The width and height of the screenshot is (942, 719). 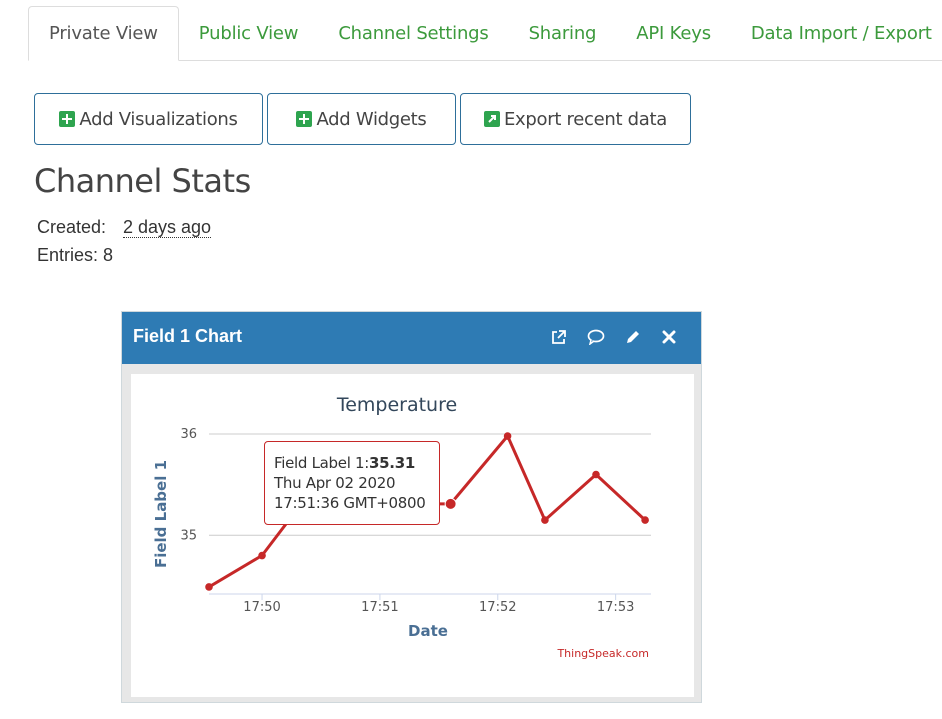 I want to click on y-axis-label: Field Label 1, so click(x=161, y=514).